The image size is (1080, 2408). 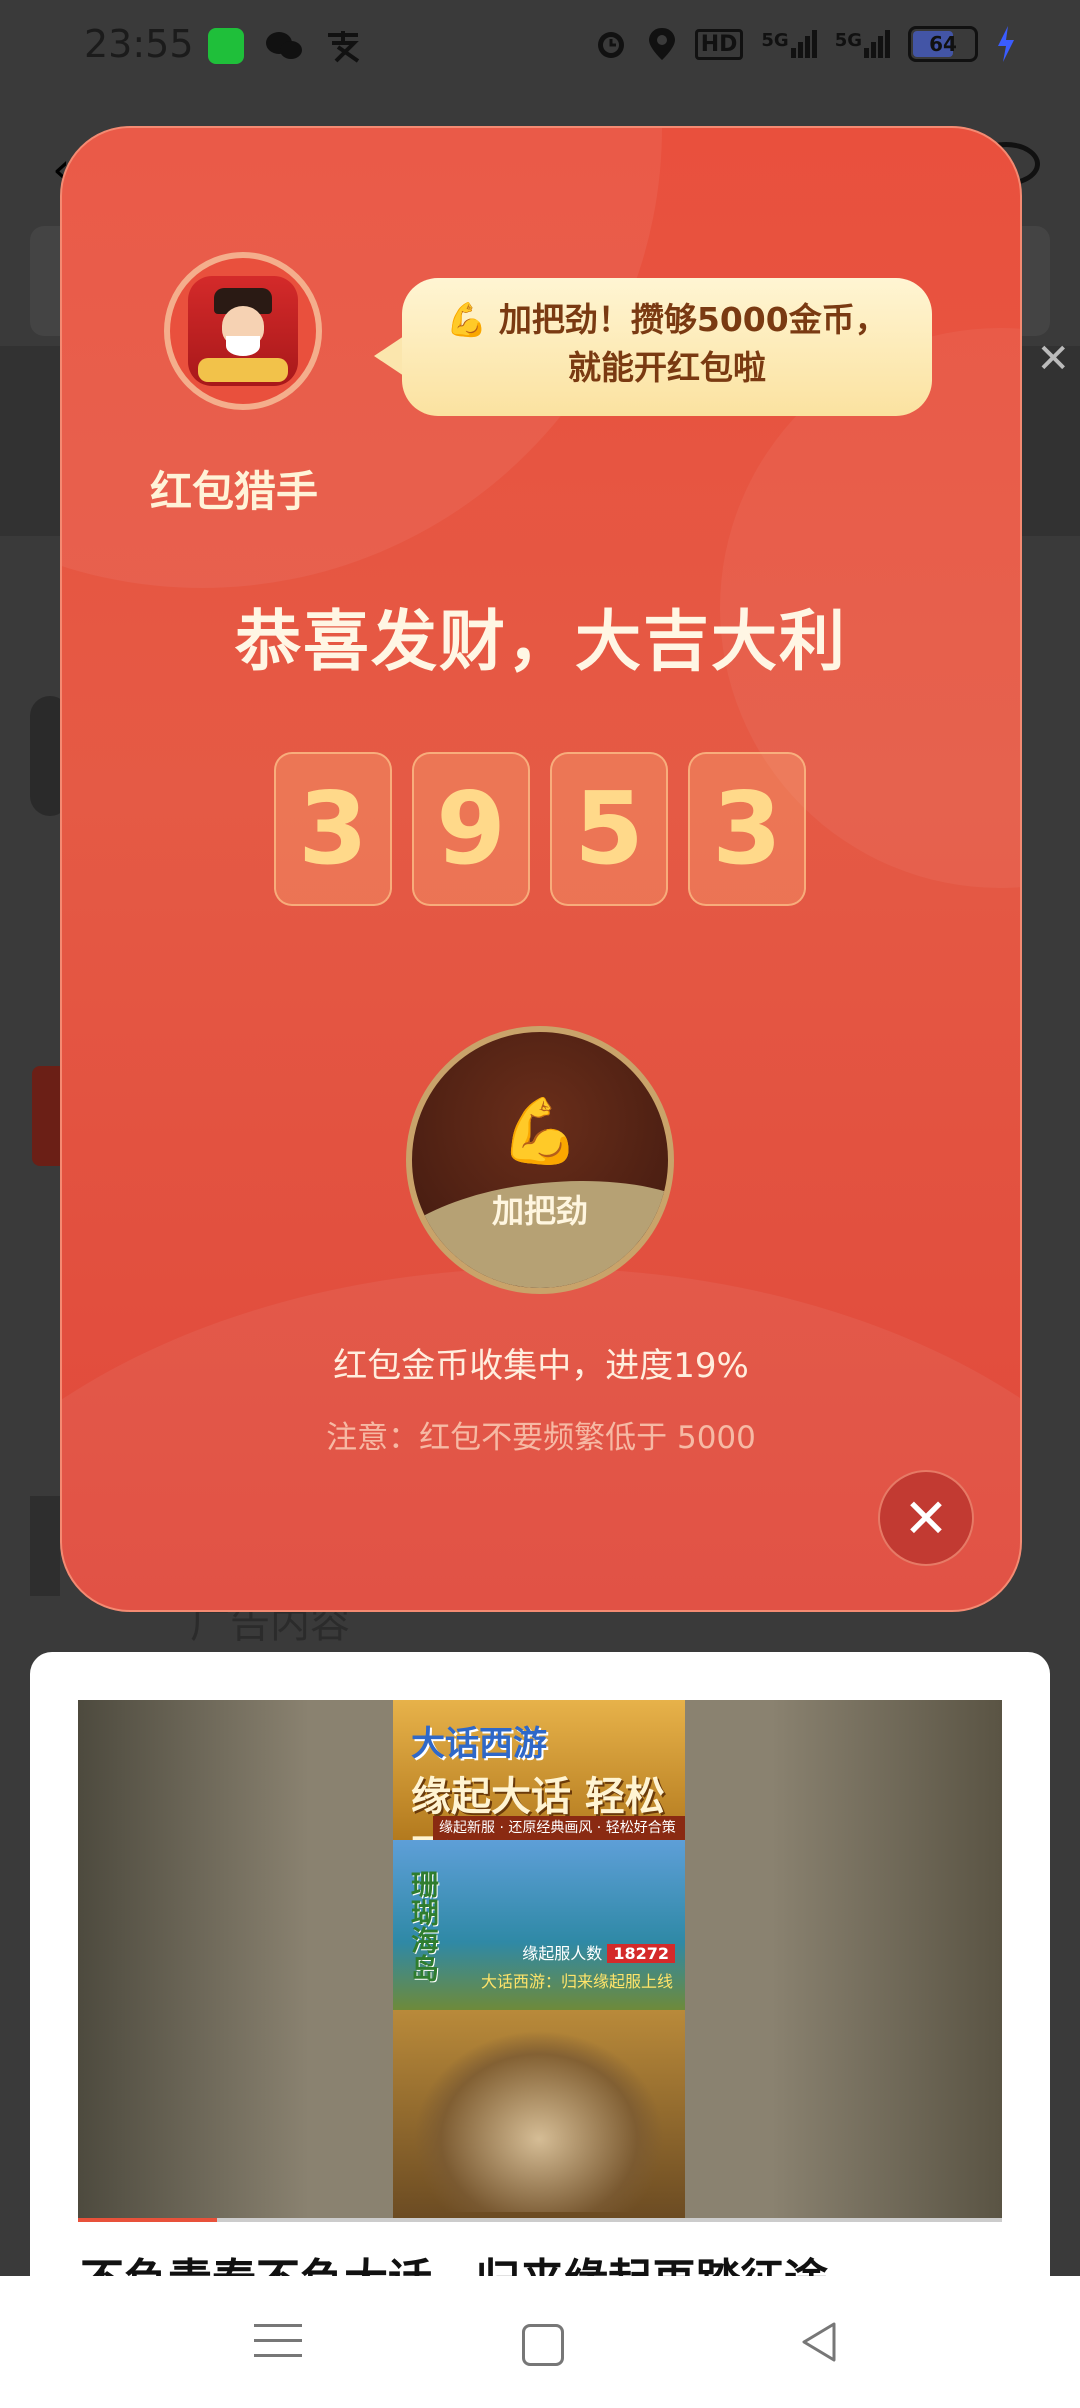 I want to click on charging-icon, so click(x=1006, y=44).